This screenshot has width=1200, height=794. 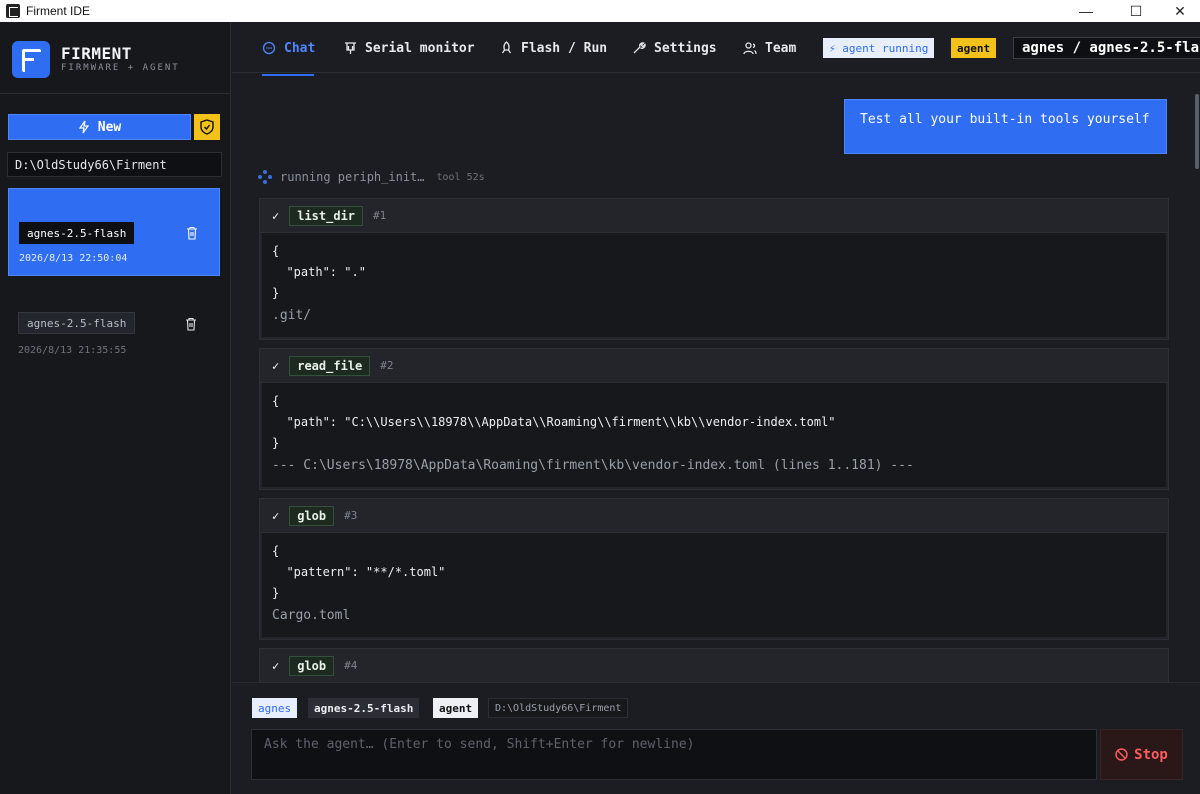 I want to click on session-timestamp: 2026/8/13 21:35:55, so click(x=72, y=350).